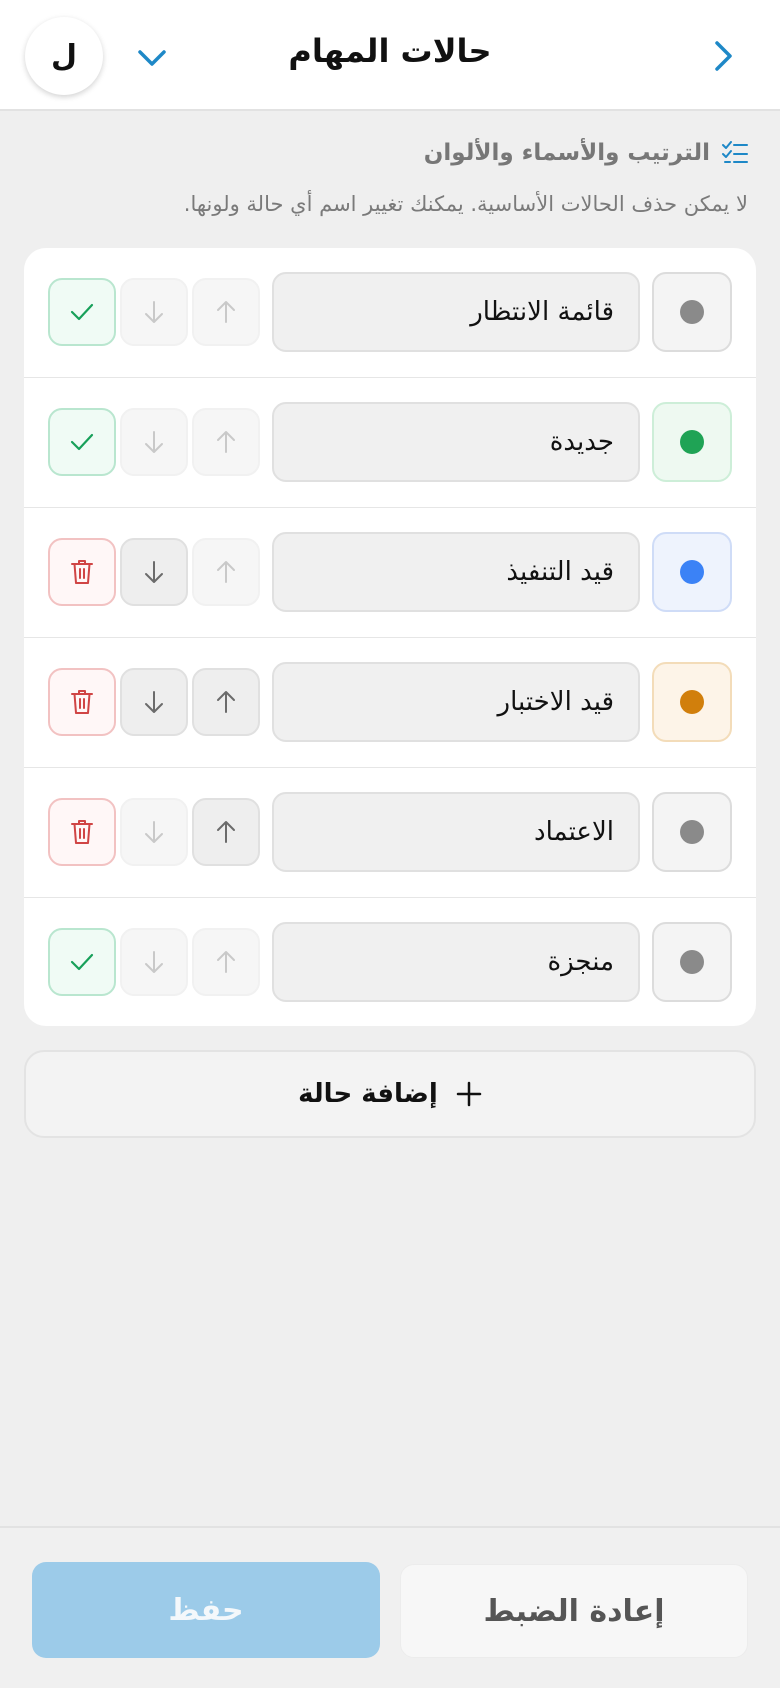  What do you see at coordinates (735, 152) in the screenshot?
I see `checklist-icon` at bounding box center [735, 152].